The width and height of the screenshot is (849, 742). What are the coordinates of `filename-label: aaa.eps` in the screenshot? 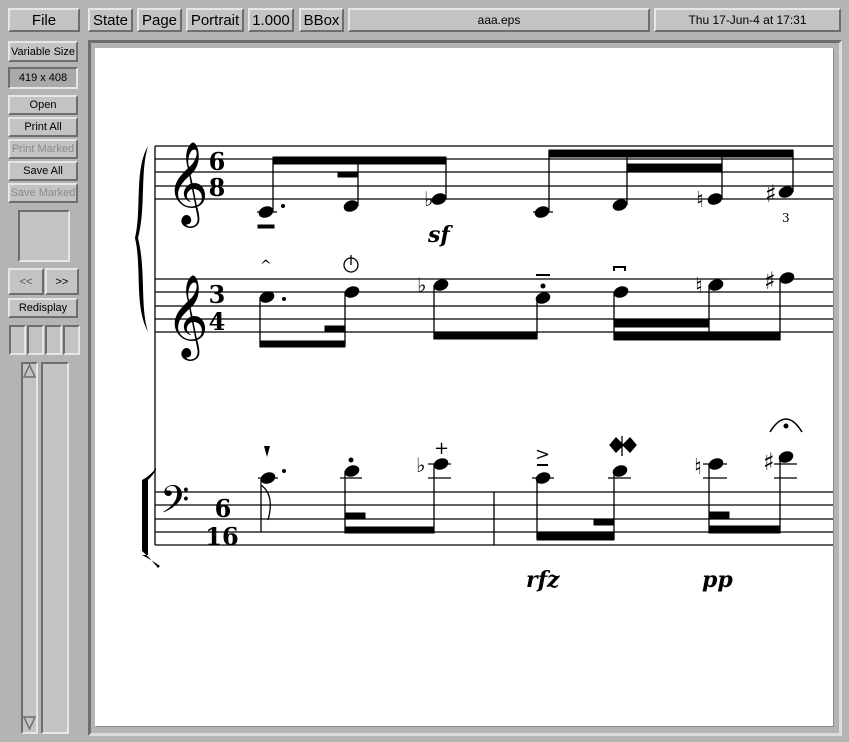 It's located at (499, 20).